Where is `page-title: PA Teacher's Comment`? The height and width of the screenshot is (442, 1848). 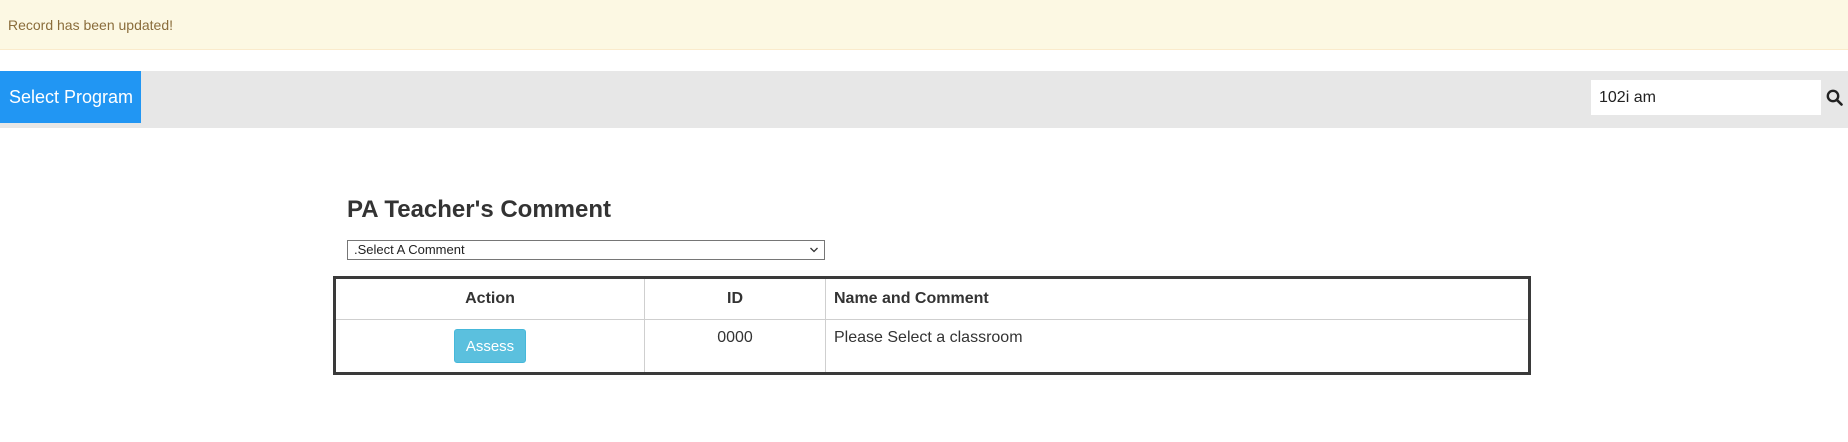
page-title: PA Teacher's Comment is located at coordinates (479, 209).